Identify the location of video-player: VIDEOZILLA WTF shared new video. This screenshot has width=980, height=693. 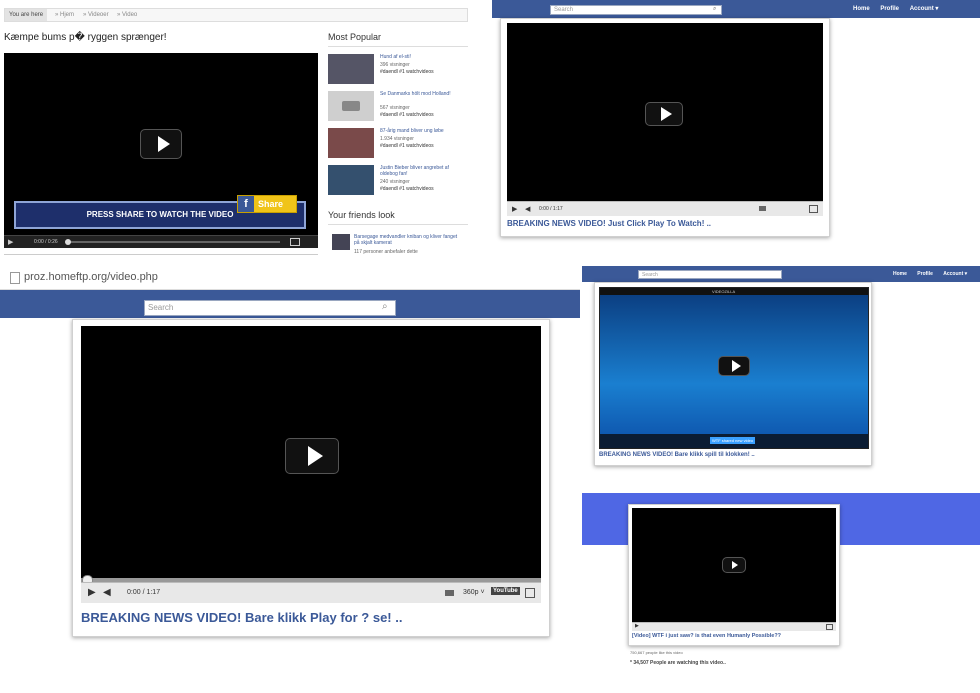
(734, 368).